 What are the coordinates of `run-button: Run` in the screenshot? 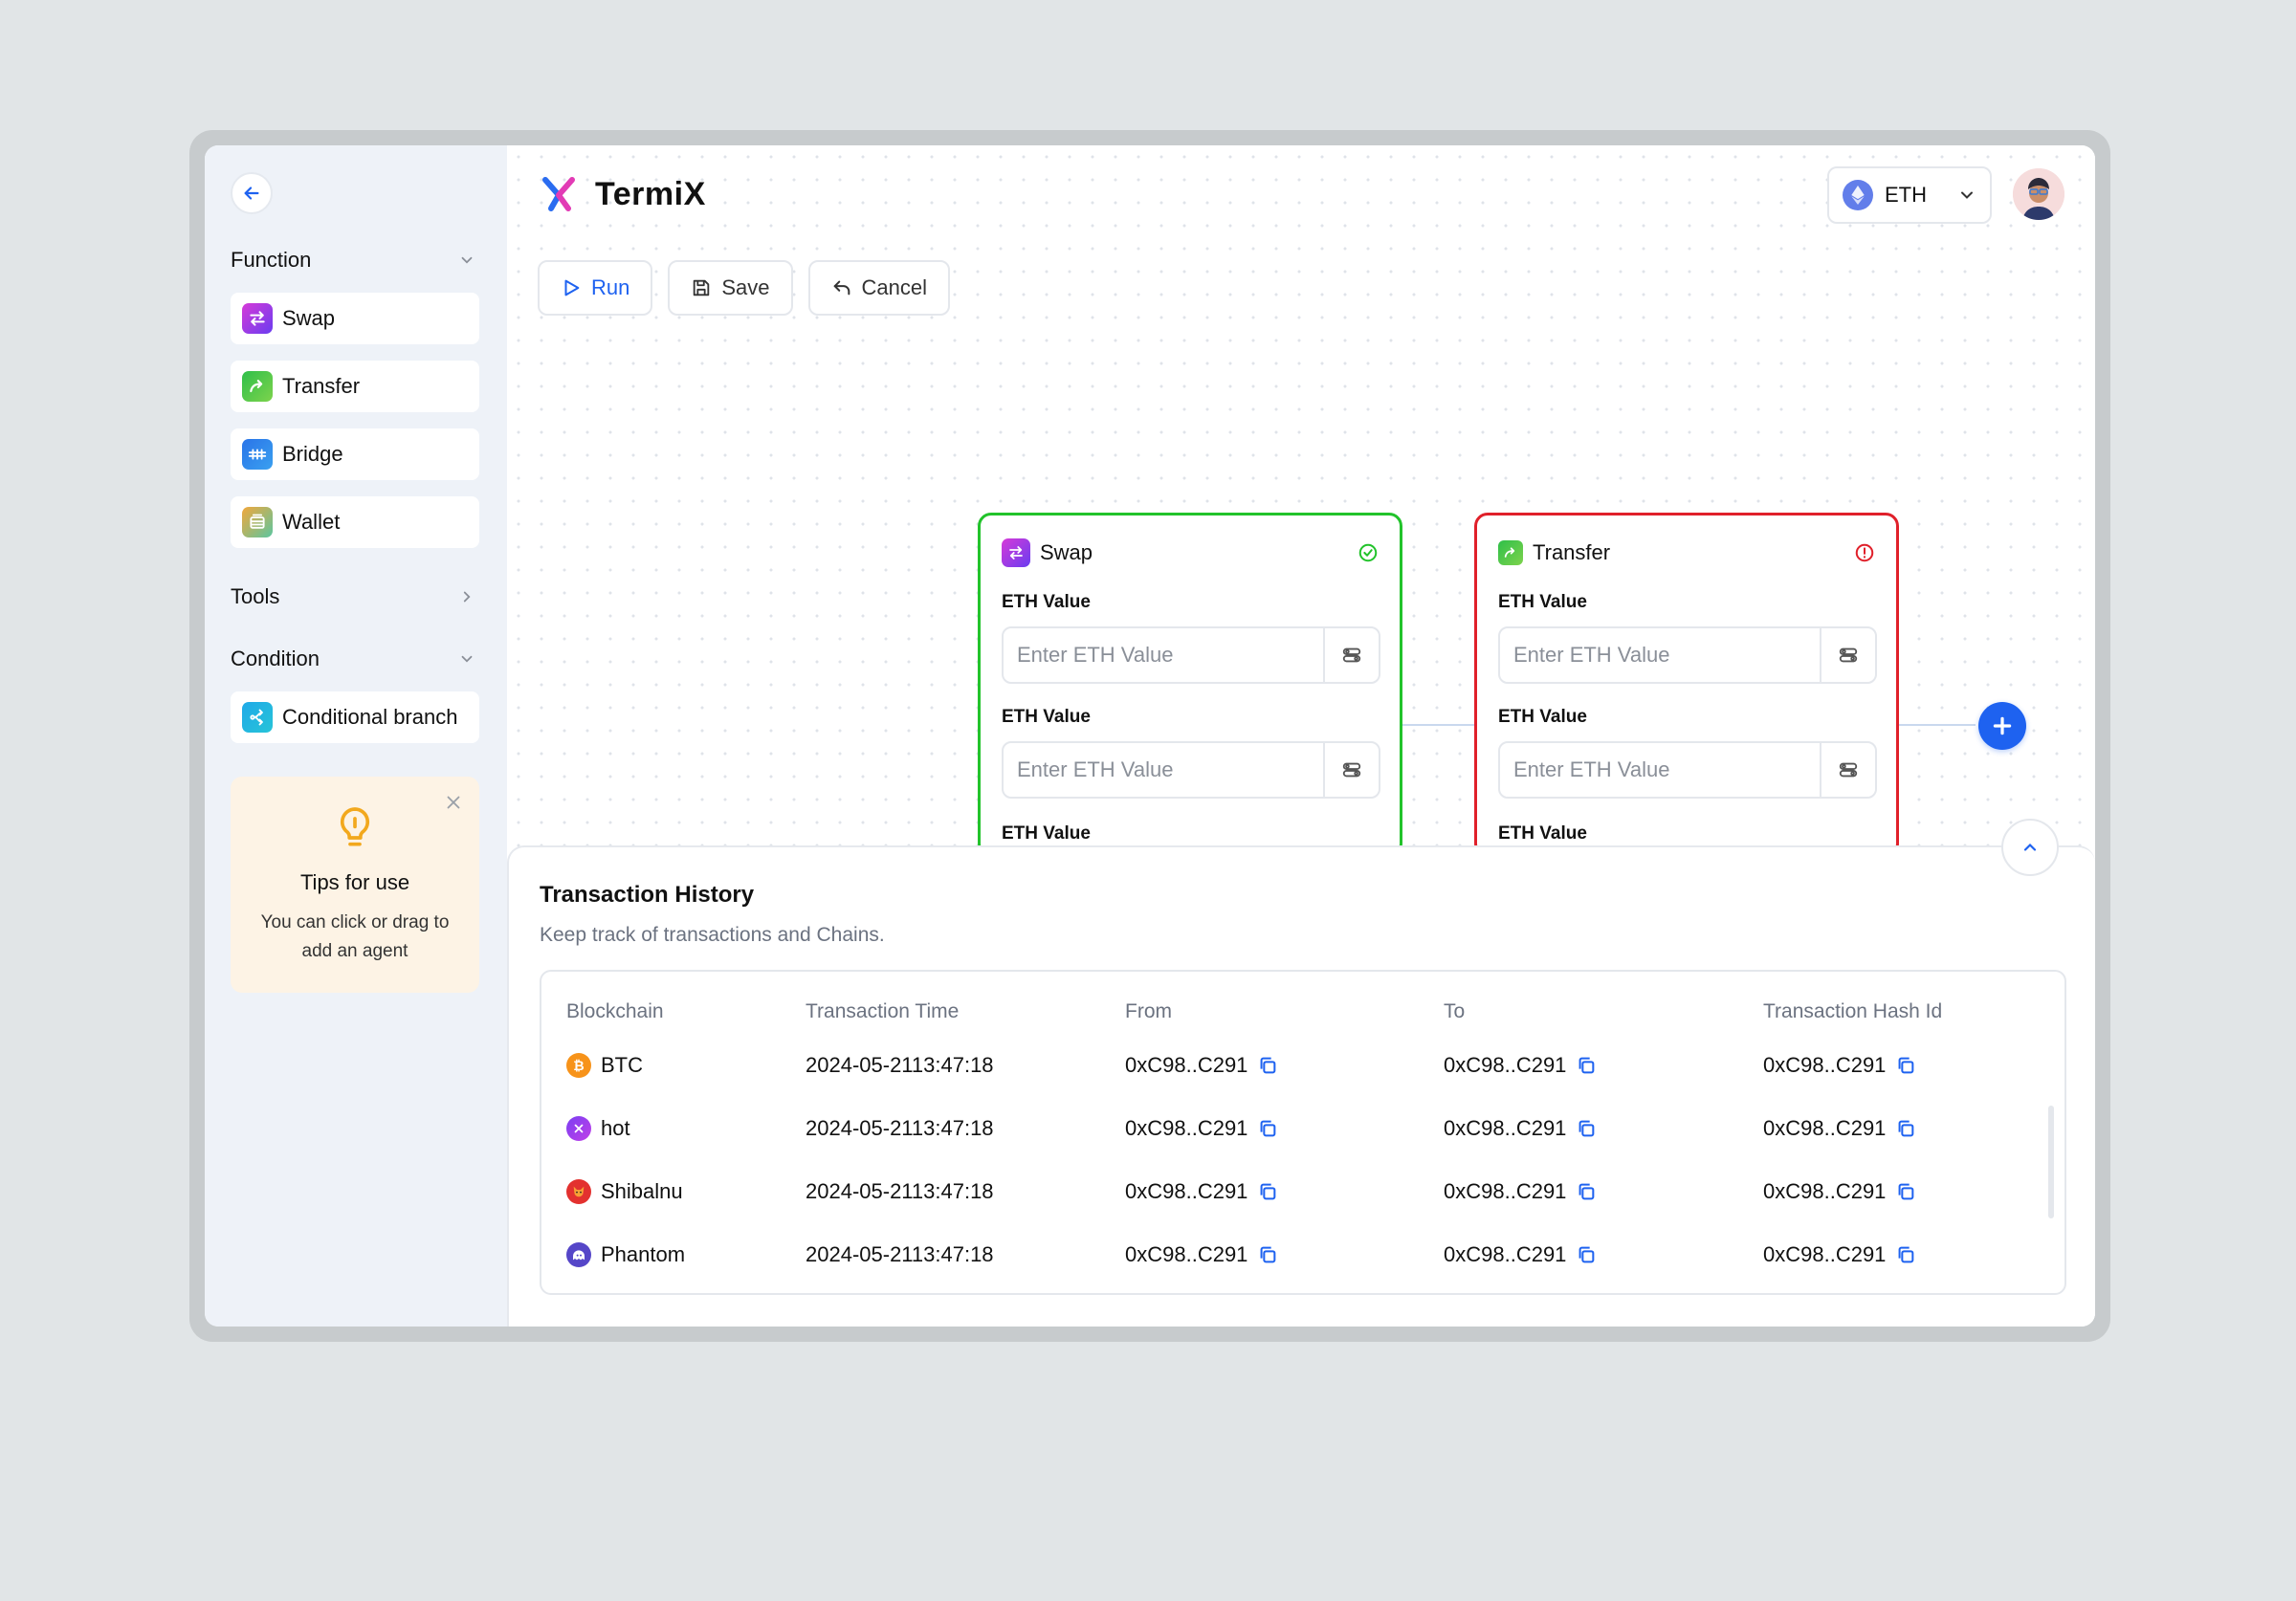 It's located at (596, 288).